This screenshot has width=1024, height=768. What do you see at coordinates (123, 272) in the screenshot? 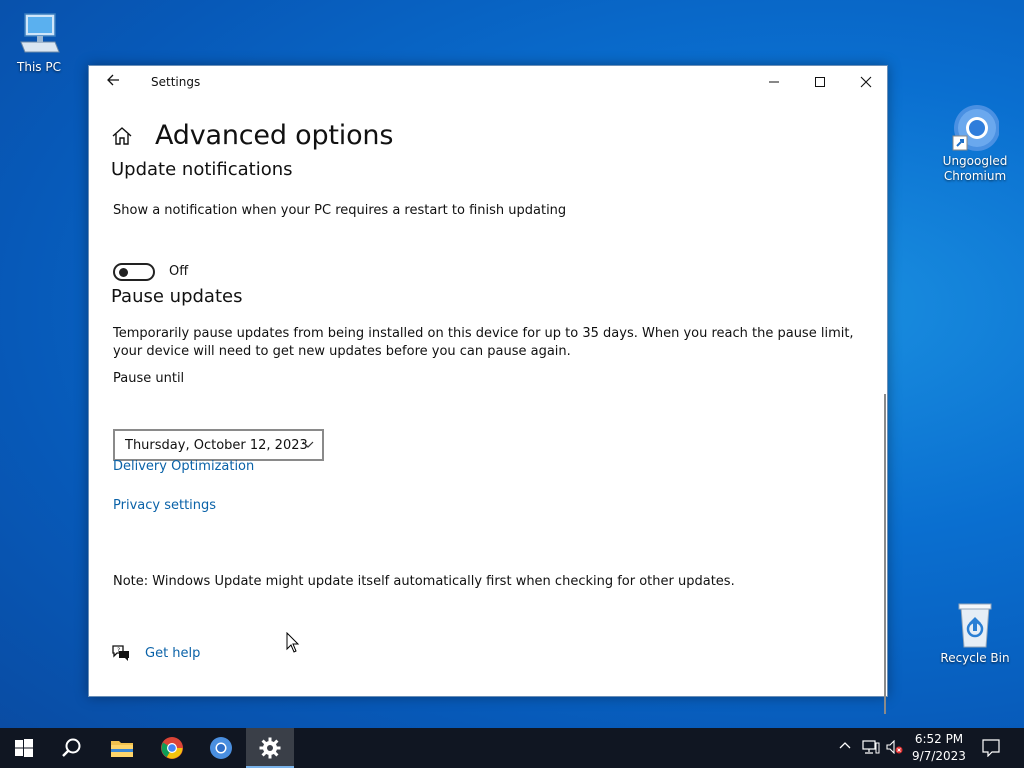
I see `toggle-knob` at bounding box center [123, 272].